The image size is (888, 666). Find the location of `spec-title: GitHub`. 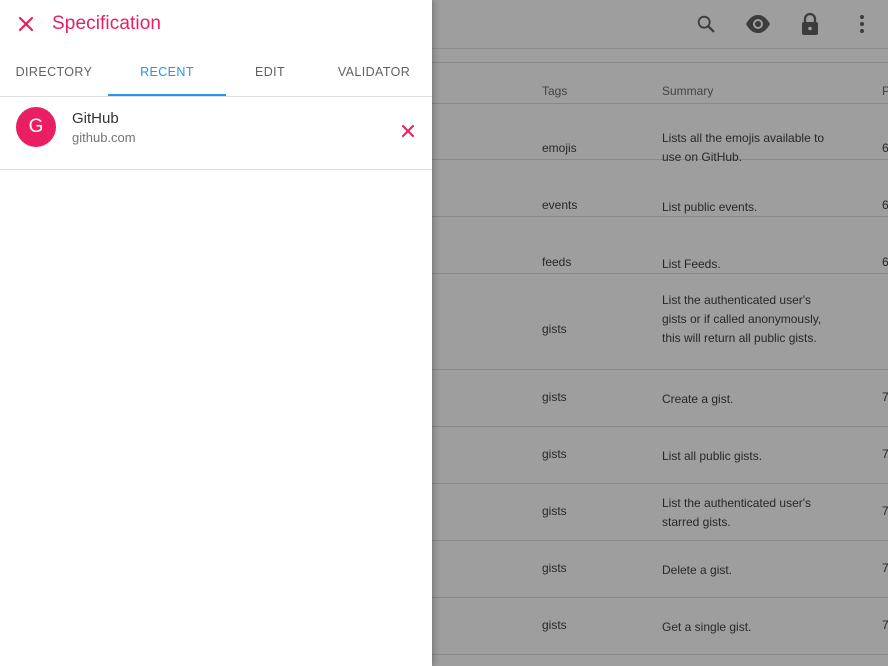

spec-title: GitHub is located at coordinates (95, 118).